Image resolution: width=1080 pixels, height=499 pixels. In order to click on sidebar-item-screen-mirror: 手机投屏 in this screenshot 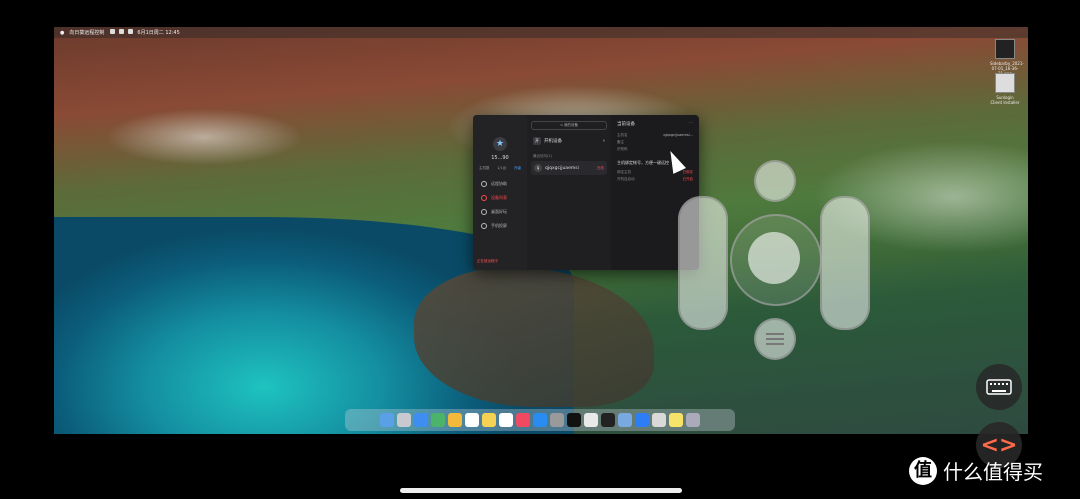, I will do `click(500, 226)`.